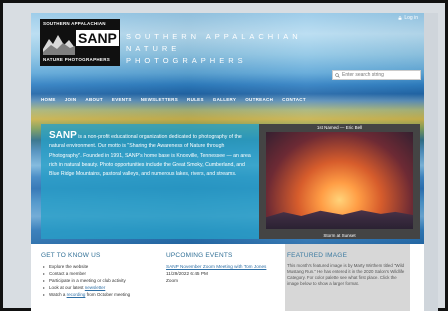  Describe the element at coordinates (337, 75) in the screenshot. I see `search-icon` at that location.